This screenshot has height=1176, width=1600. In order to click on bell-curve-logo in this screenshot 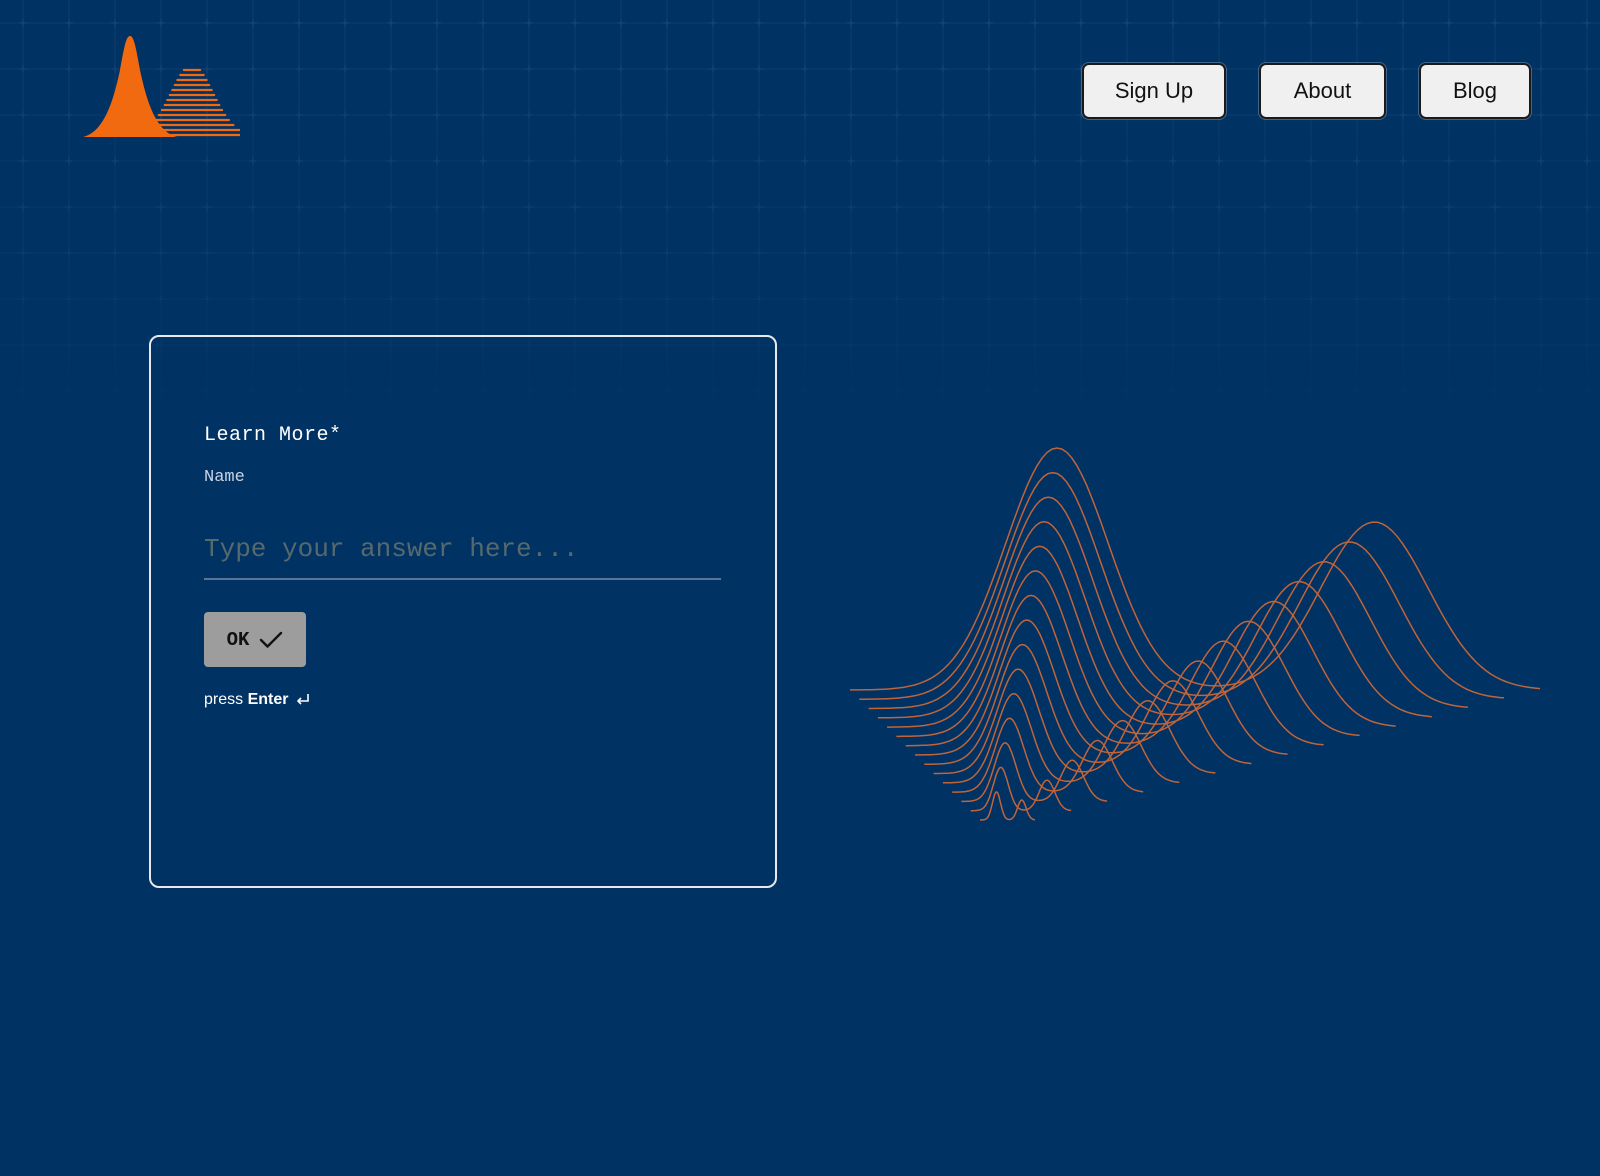, I will do `click(166, 86)`.